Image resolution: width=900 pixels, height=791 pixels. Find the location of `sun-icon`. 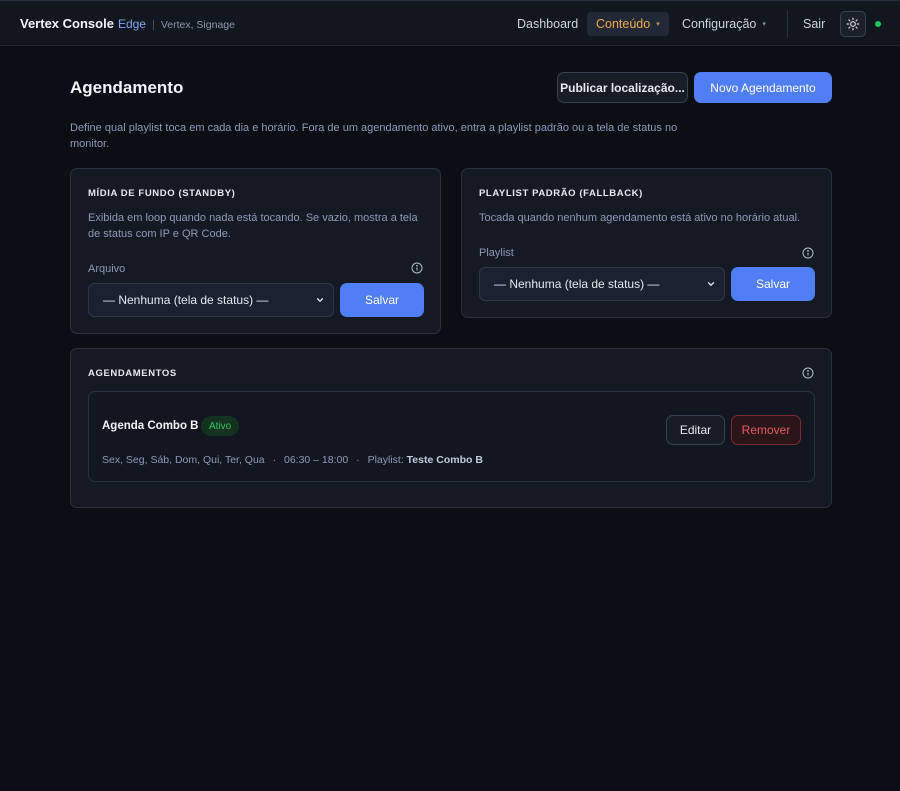

sun-icon is located at coordinates (853, 24).